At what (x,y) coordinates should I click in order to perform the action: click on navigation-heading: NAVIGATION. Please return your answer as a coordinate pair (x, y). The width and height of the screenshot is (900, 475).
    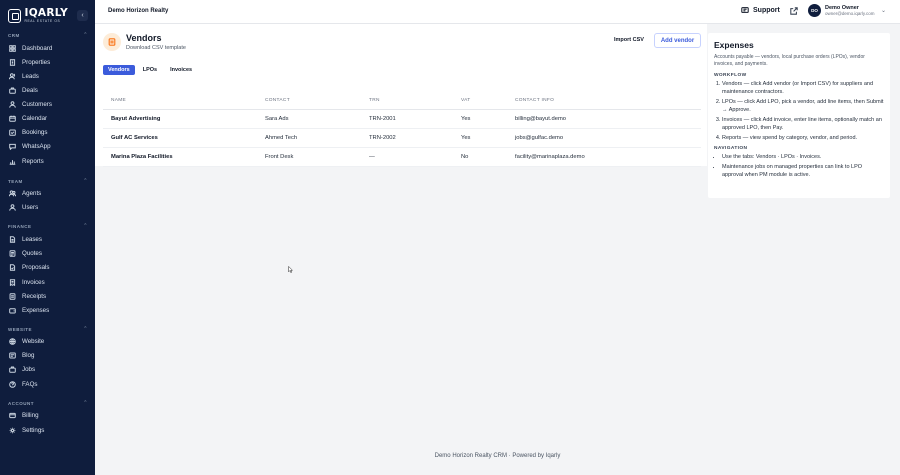
    Looking at the image, I should click on (731, 149).